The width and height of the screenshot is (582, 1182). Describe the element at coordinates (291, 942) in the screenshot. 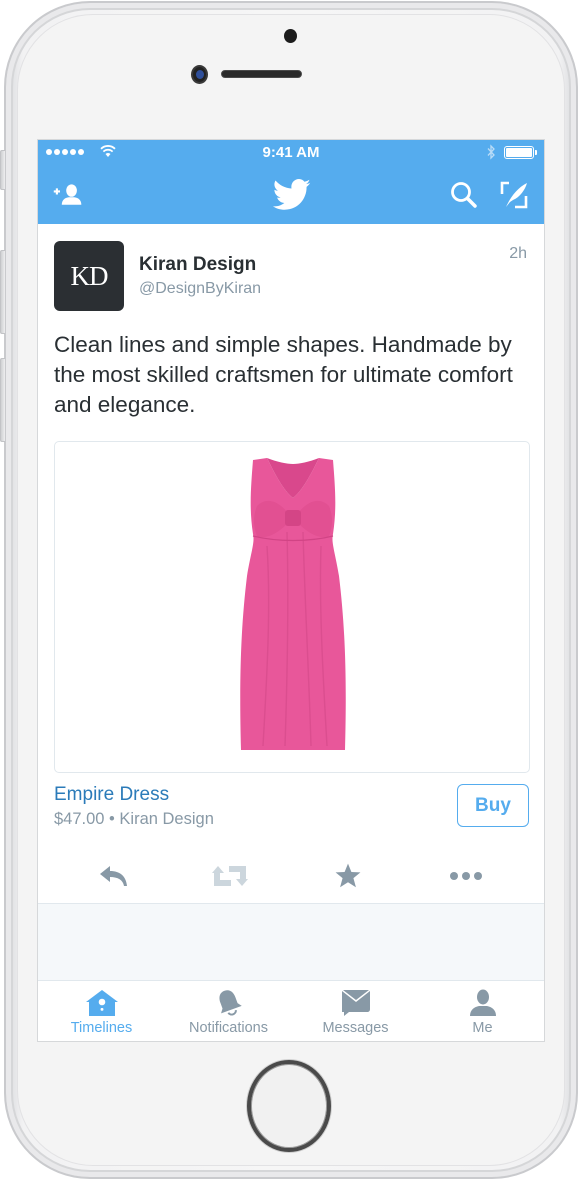

I see `timeline-empty-area` at that location.